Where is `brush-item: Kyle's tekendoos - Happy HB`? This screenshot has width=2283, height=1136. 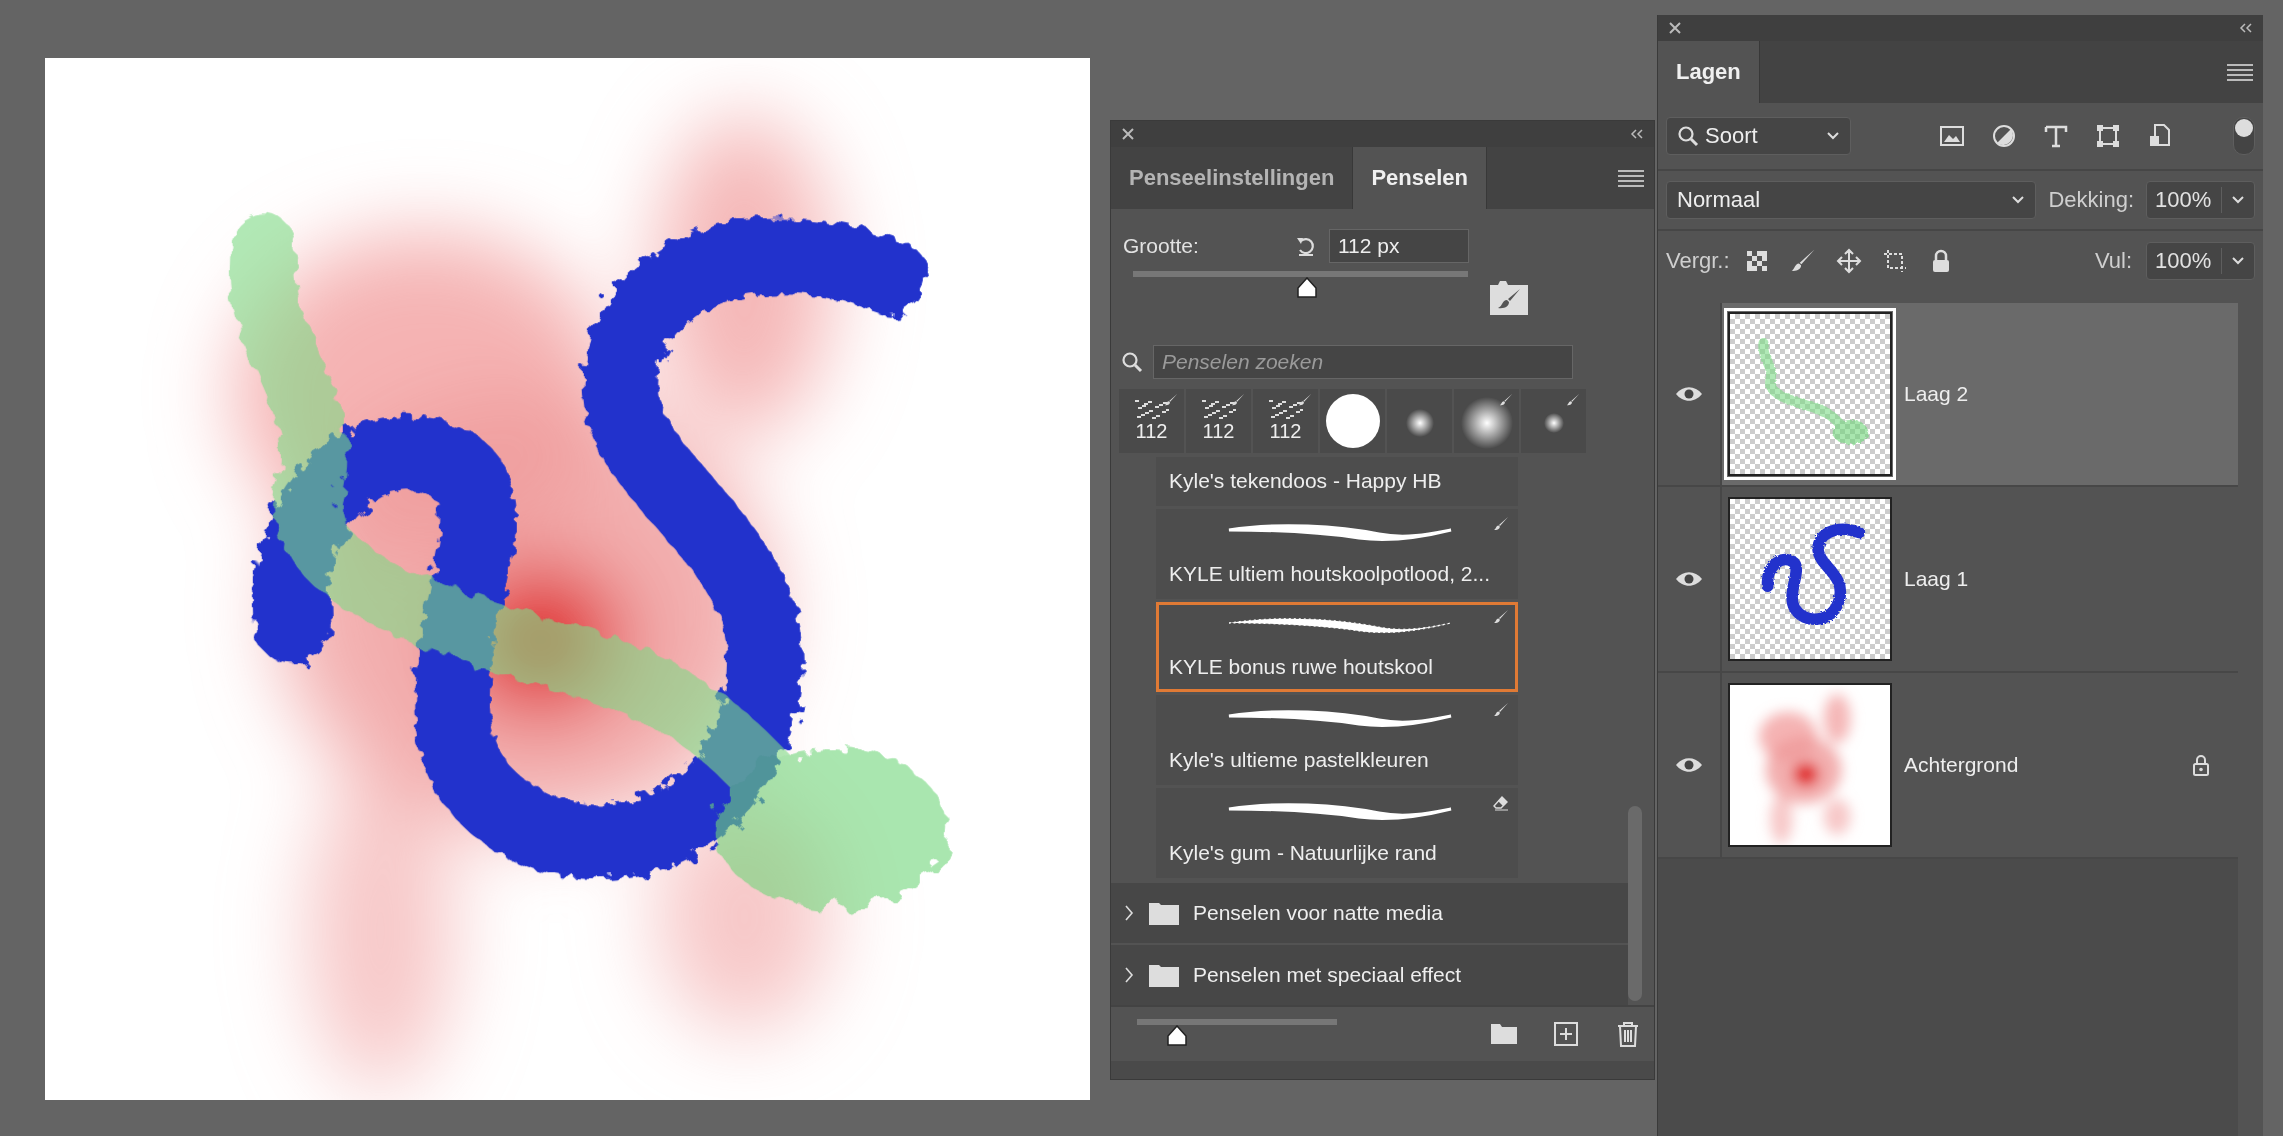 brush-item: Kyle's tekendoos - Happy HB is located at coordinates (1337, 481).